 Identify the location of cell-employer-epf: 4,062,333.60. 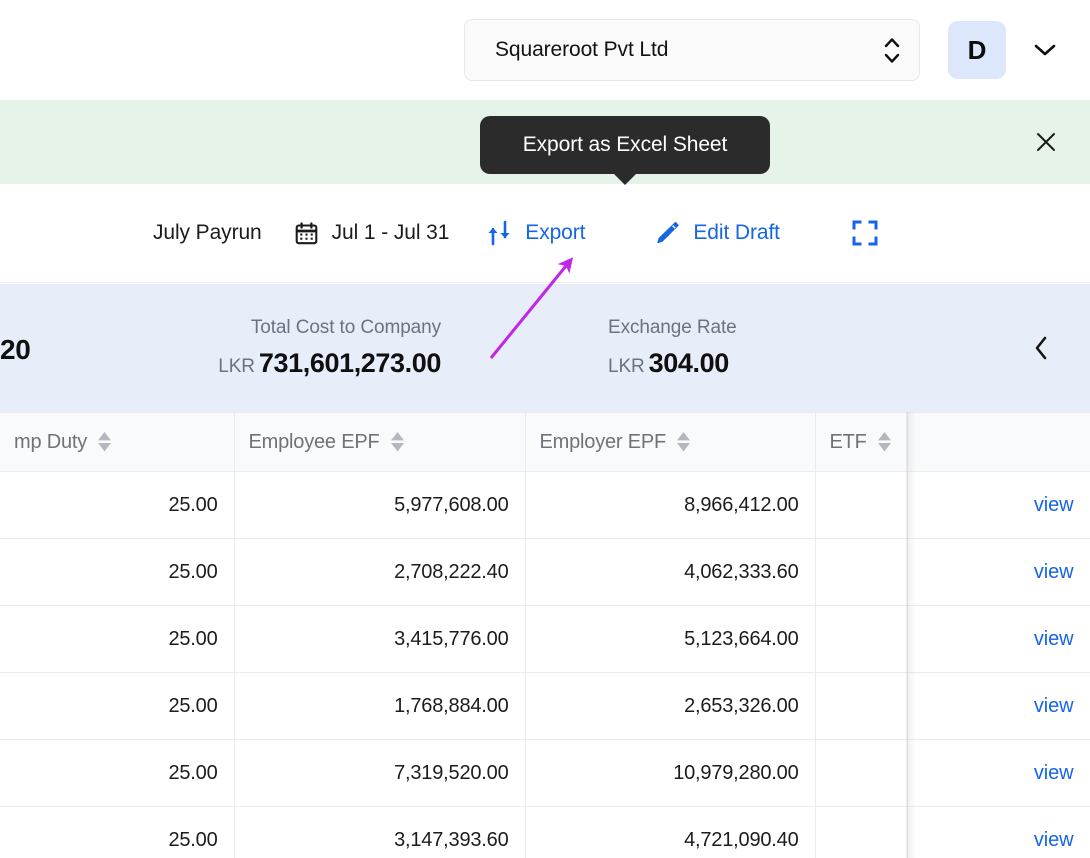
(670, 572).